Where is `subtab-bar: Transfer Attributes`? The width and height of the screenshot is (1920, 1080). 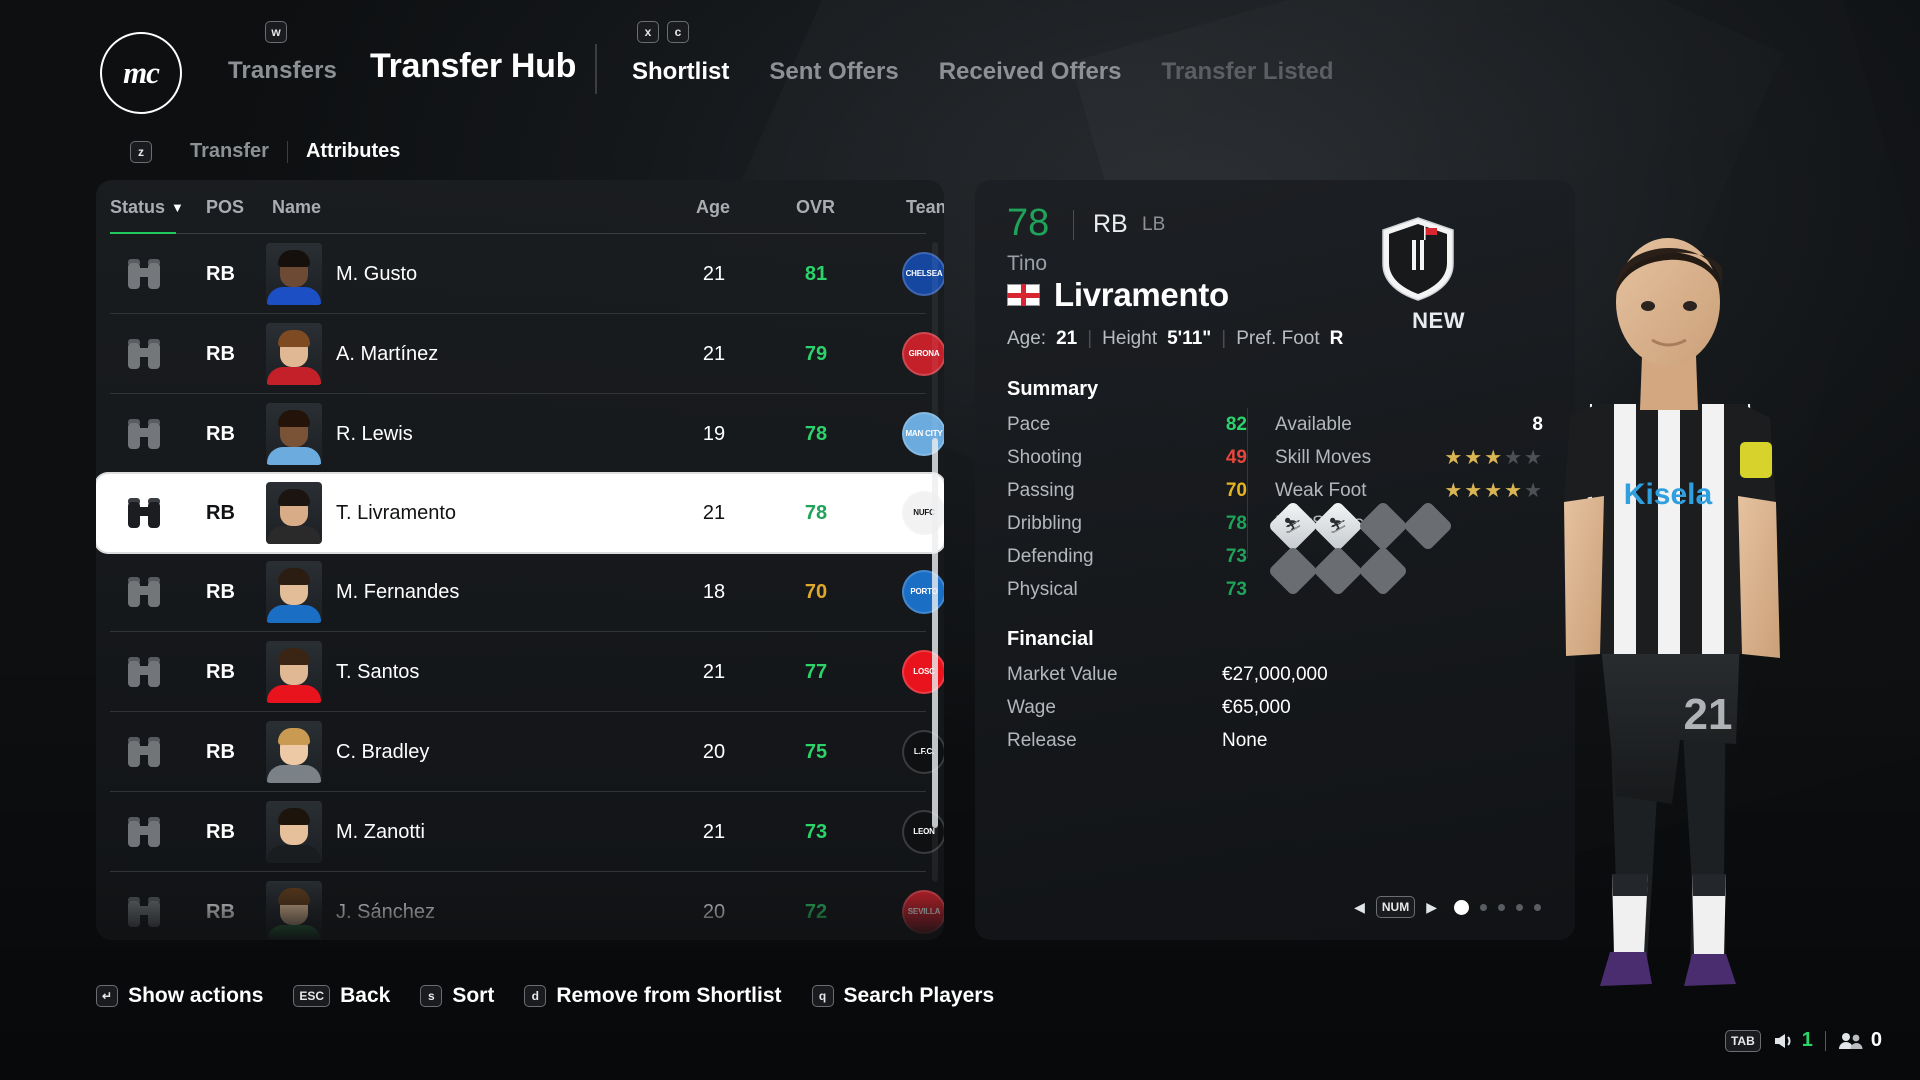
subtab-bar: Transfer Attributes is located at coordinates (295, 151).